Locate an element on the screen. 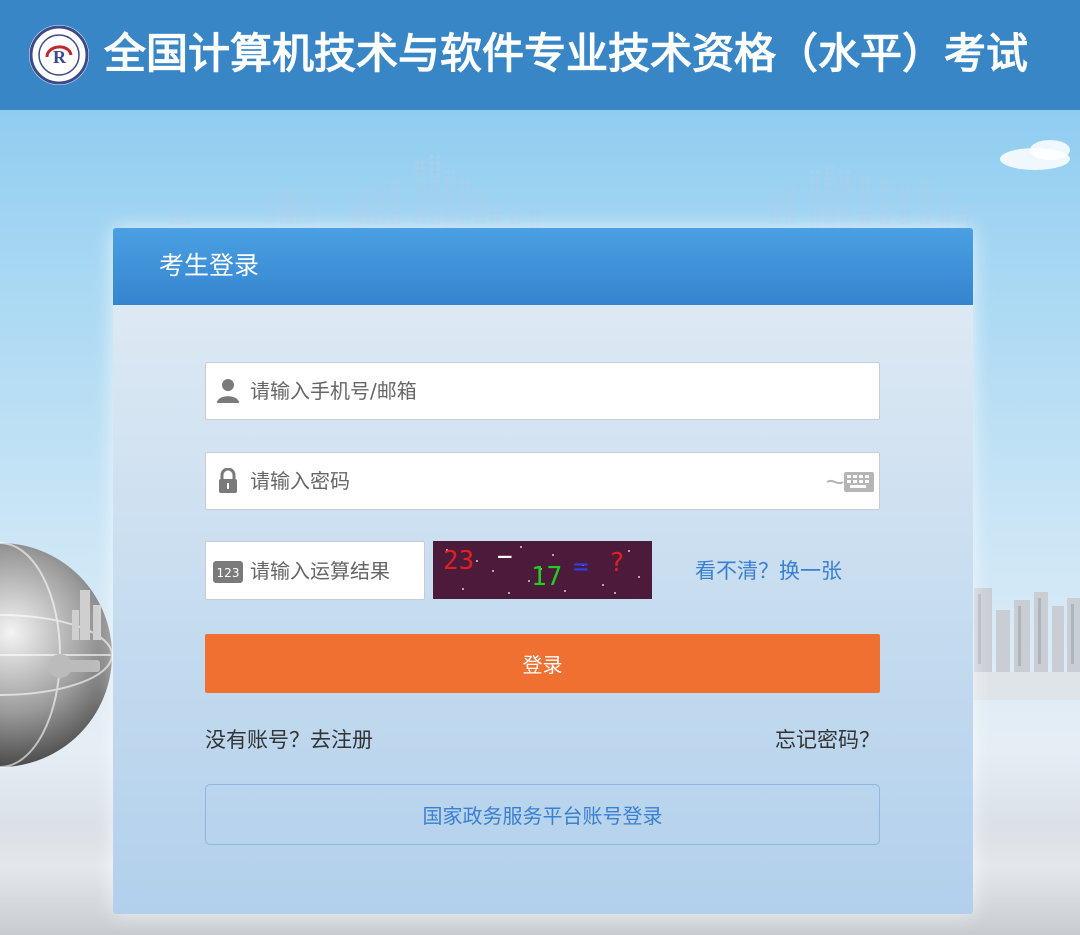 The height and width of the screenshot is (935, 1080). site-header: R 全国计算机技术与软件专业技术资格（水平）考试 is located at coordinates (540, 55).